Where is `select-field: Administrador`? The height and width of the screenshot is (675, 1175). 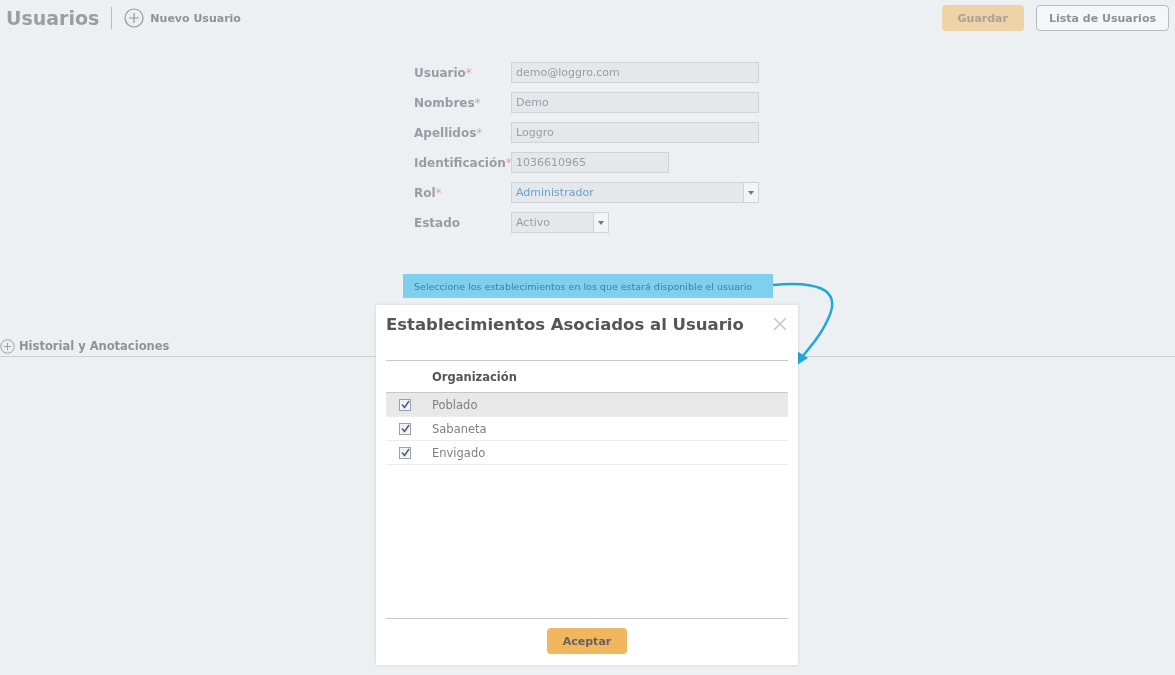
select-field: Administrador is located at coordinates (635, 192).